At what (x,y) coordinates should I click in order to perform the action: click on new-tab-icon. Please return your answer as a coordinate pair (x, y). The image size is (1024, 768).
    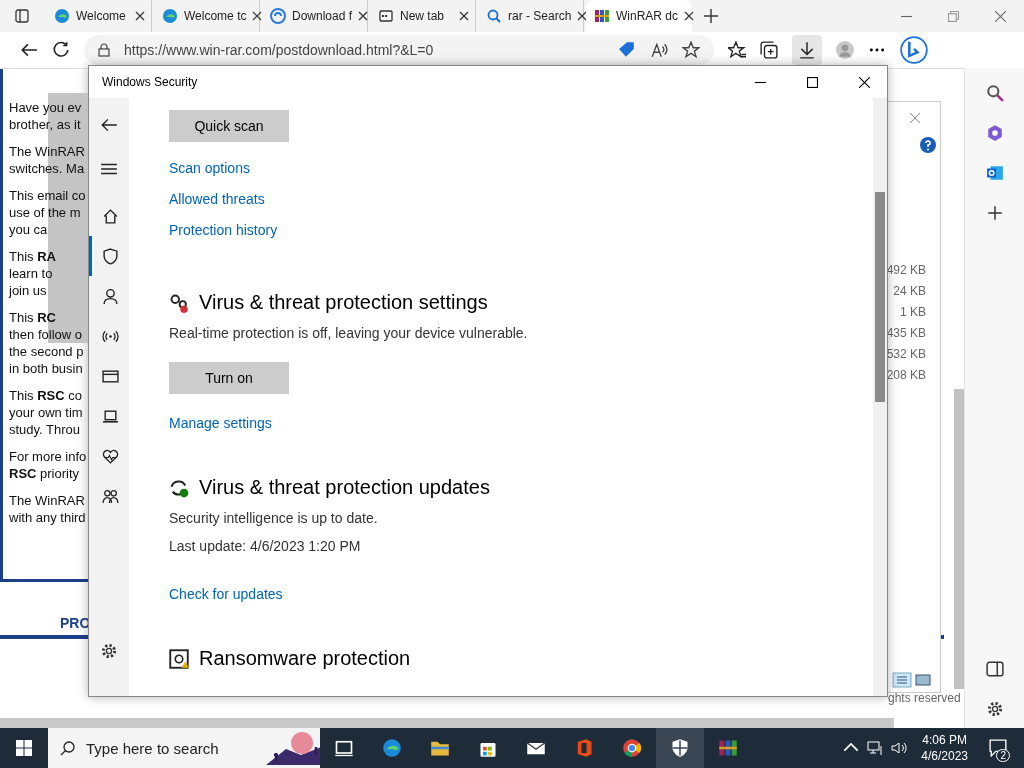
    Looking at the image, I should click on (711, 16).